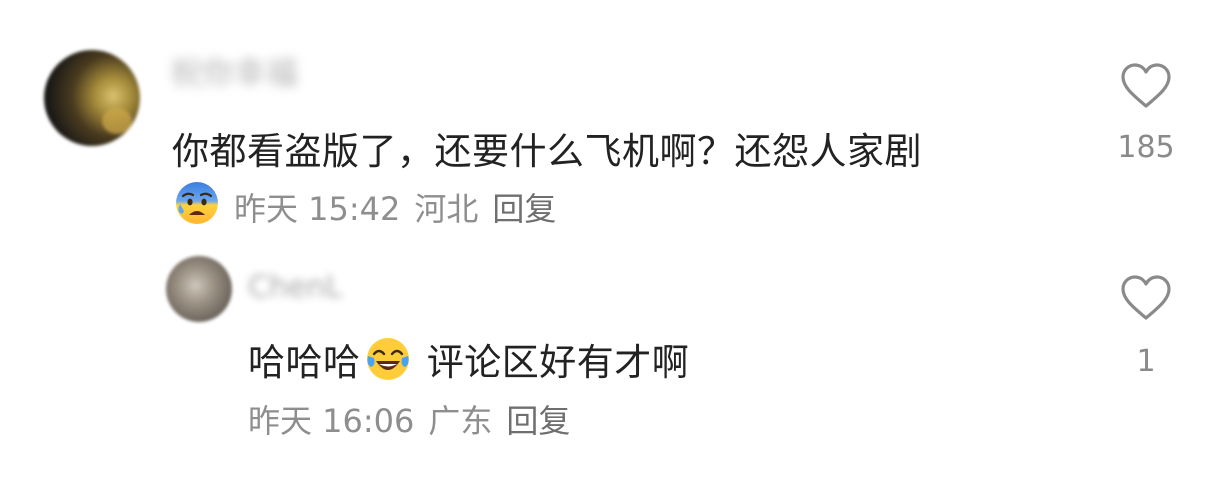 This screenshot has height=500, width=1220. I want to click on reply-meta: 昨天 16:06 广东 回复, so click(409, 419).